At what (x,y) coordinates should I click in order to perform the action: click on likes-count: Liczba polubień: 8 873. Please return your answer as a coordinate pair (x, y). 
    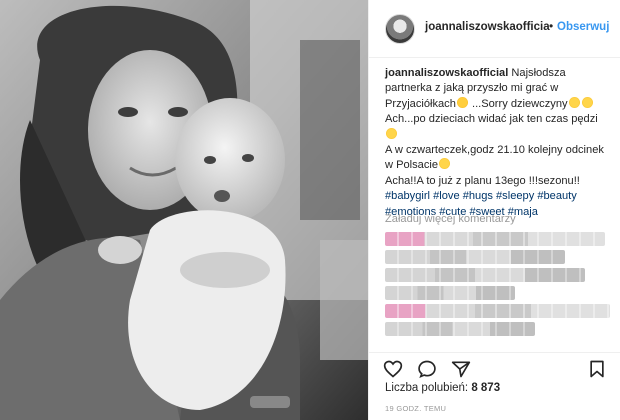
    Looking at the image, I should click on (442, 388).